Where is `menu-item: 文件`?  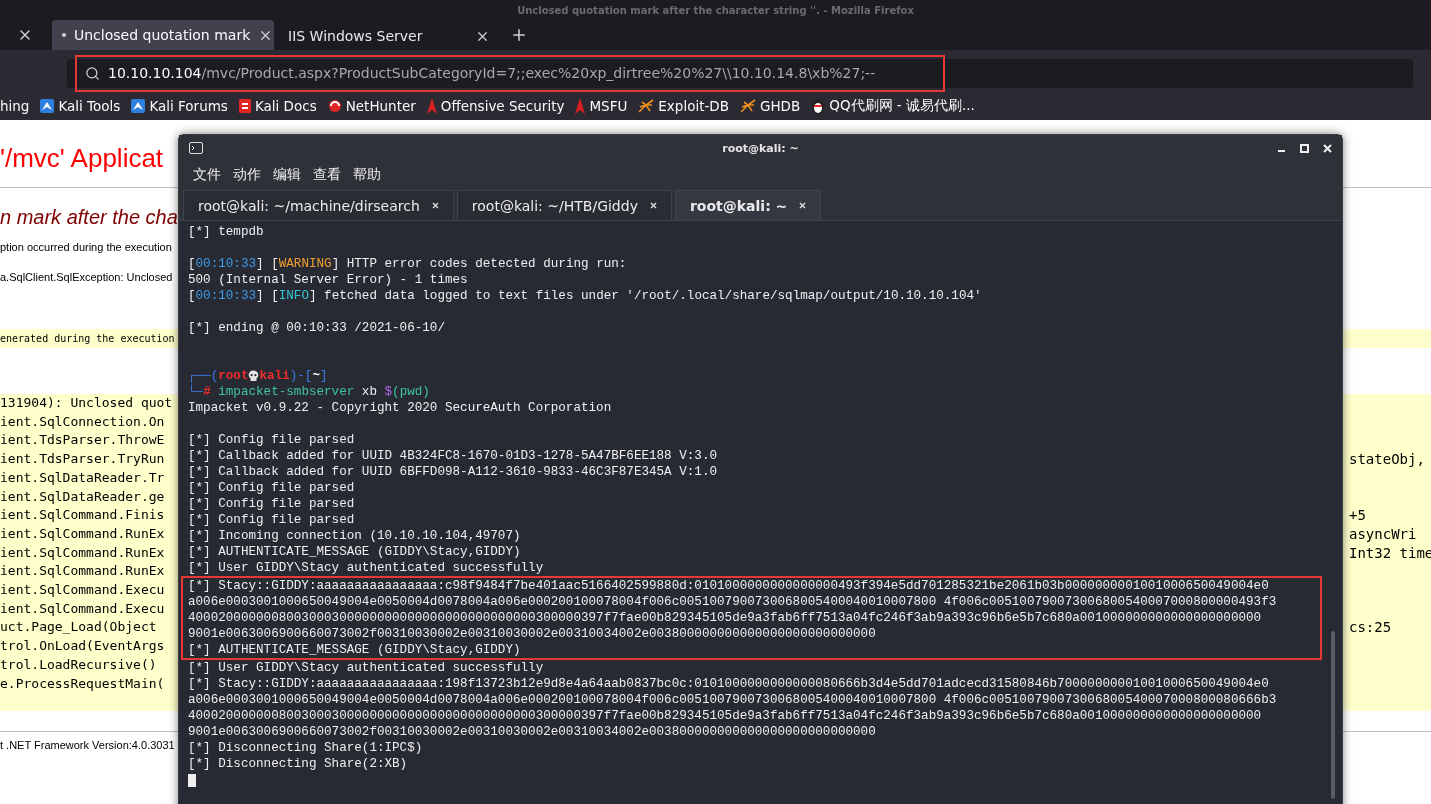
menu-item: 文件 is located at coordinates (207, 175).